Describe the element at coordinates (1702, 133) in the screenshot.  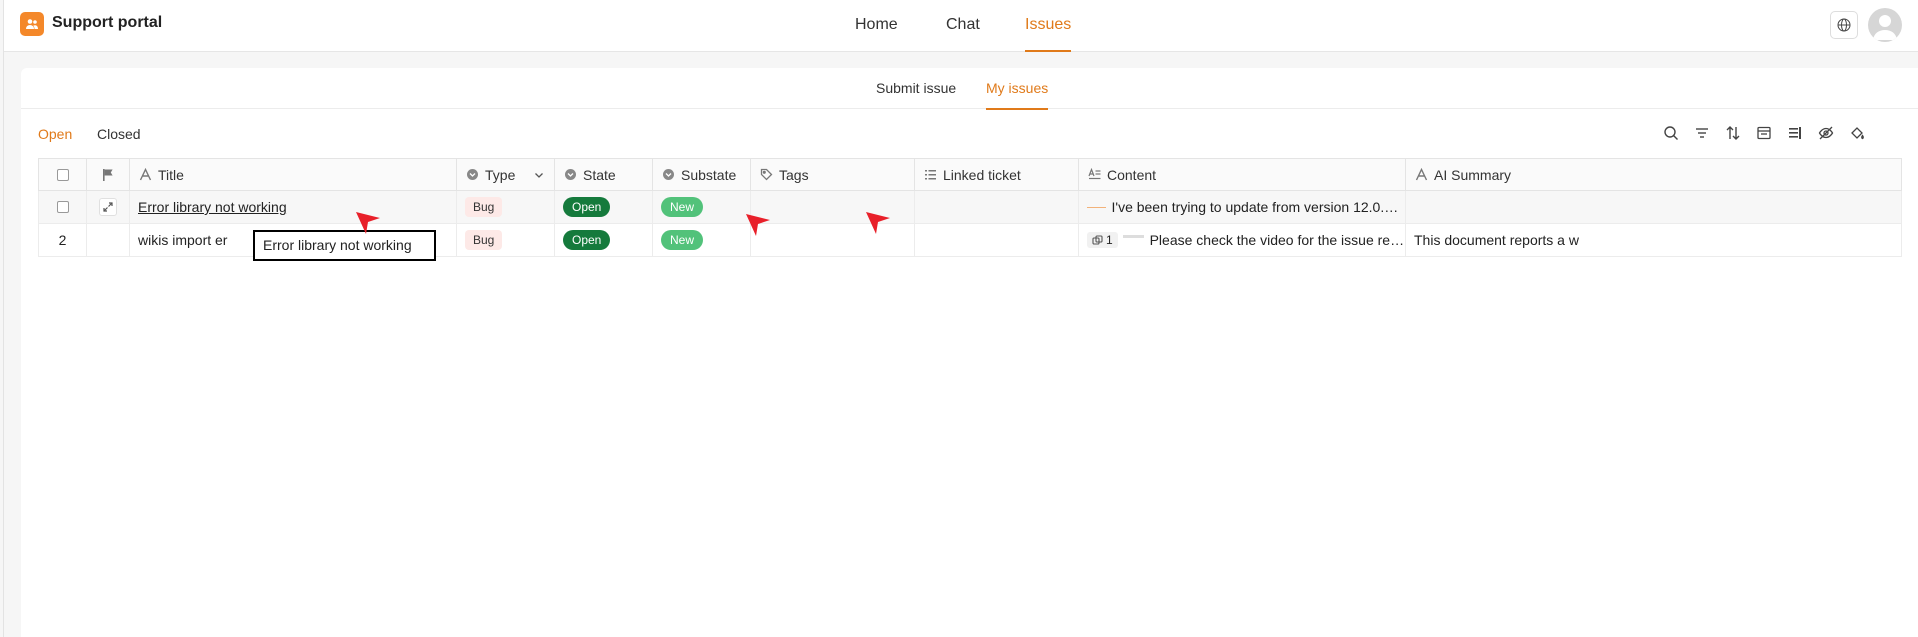
I see `filter-icon` at that location.